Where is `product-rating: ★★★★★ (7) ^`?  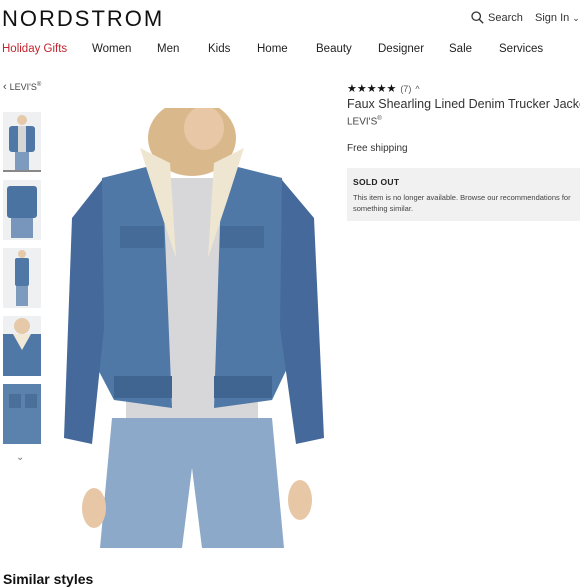 product-rating: ★★★★★ (7) ^ is located at coordinates (383, 88).